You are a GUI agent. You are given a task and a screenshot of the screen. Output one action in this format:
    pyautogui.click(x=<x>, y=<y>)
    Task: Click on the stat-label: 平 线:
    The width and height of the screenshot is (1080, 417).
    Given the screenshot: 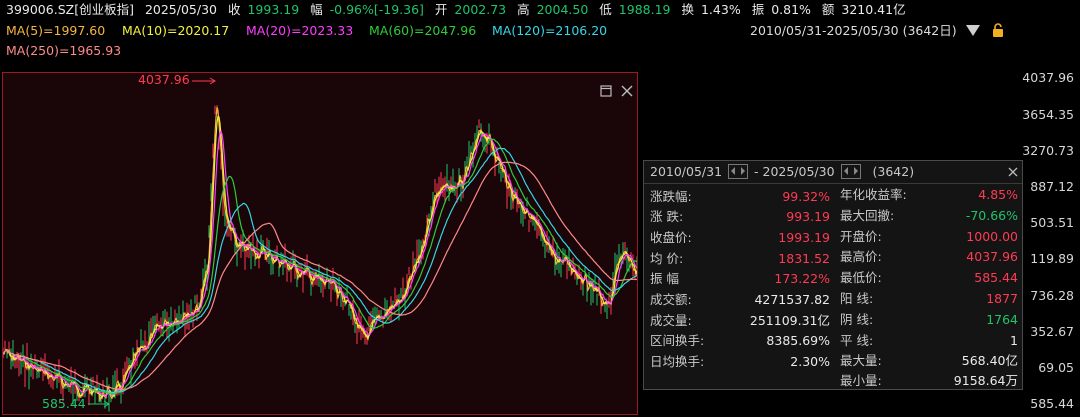 What is the action you would take?
    pyautogui.click(x=857, y=340)
    